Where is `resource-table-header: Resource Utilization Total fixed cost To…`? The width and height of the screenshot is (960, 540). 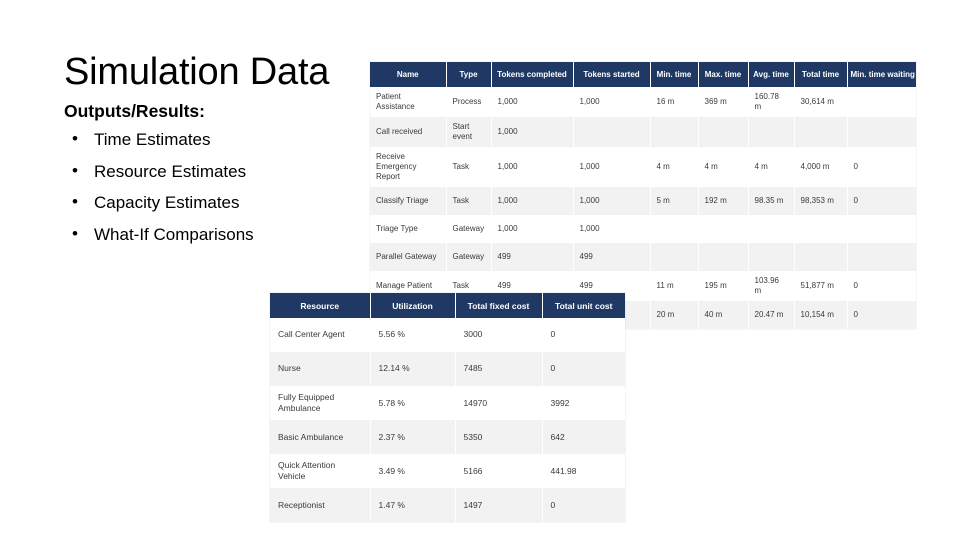
resource-table-header: Resource Utilization Total fixed cost To… is located at coordinates (447, 305).